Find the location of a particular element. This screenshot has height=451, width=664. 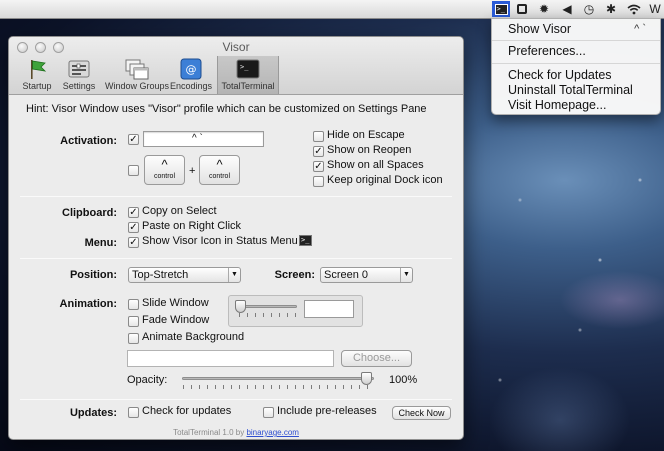

modifier-checkbox is located at coordinates (133, 170).